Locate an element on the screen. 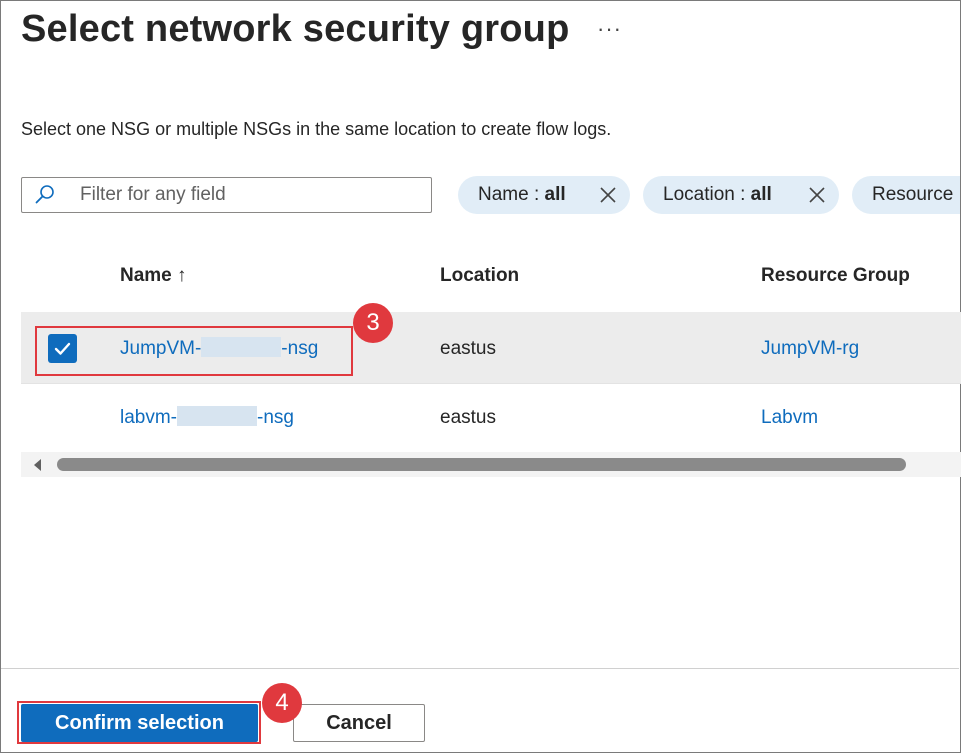 This screenshot has width=961, height=753. page-title: Select network security group is located at coordinates (295, 29).